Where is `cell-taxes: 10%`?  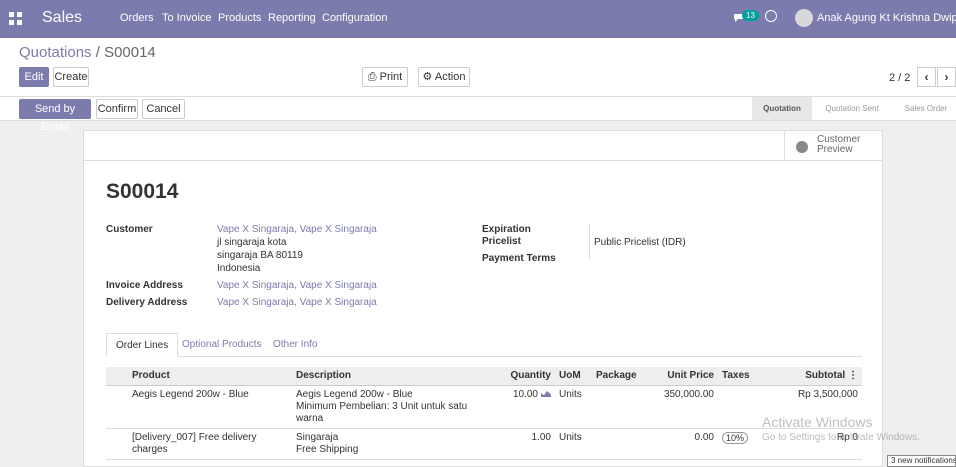
cell-taxes: 10% is located at coordinates (738, 444).